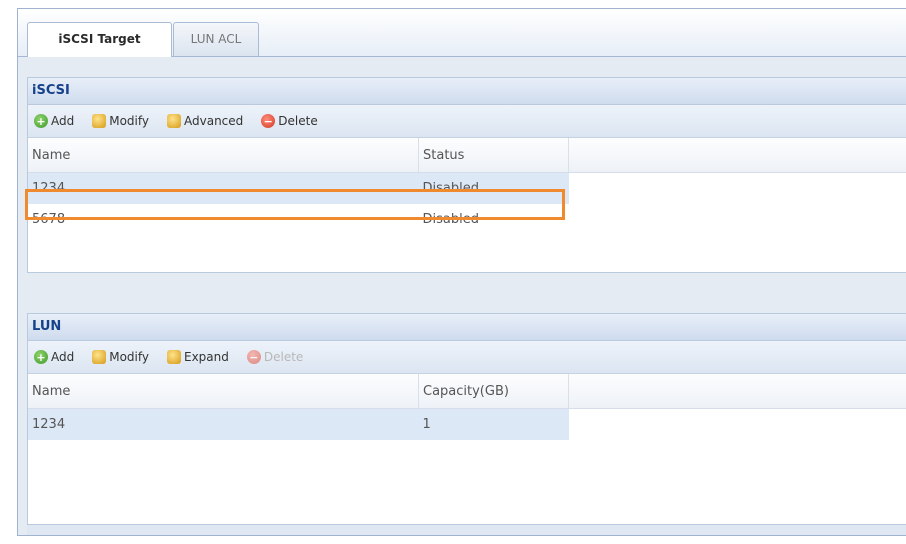 The image size is (906, 544). I want to click on iscsi-delete-button: − Delete, so click(289, 121).